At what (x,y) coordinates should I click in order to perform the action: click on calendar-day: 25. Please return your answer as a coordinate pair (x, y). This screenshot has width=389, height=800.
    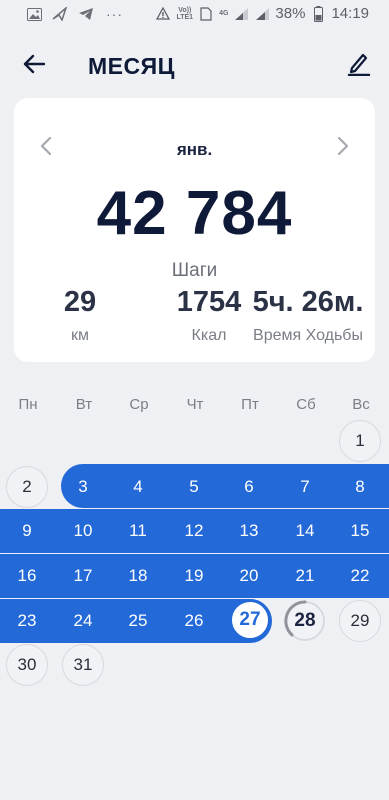
    Looking at the image, I should click on (138, 621).